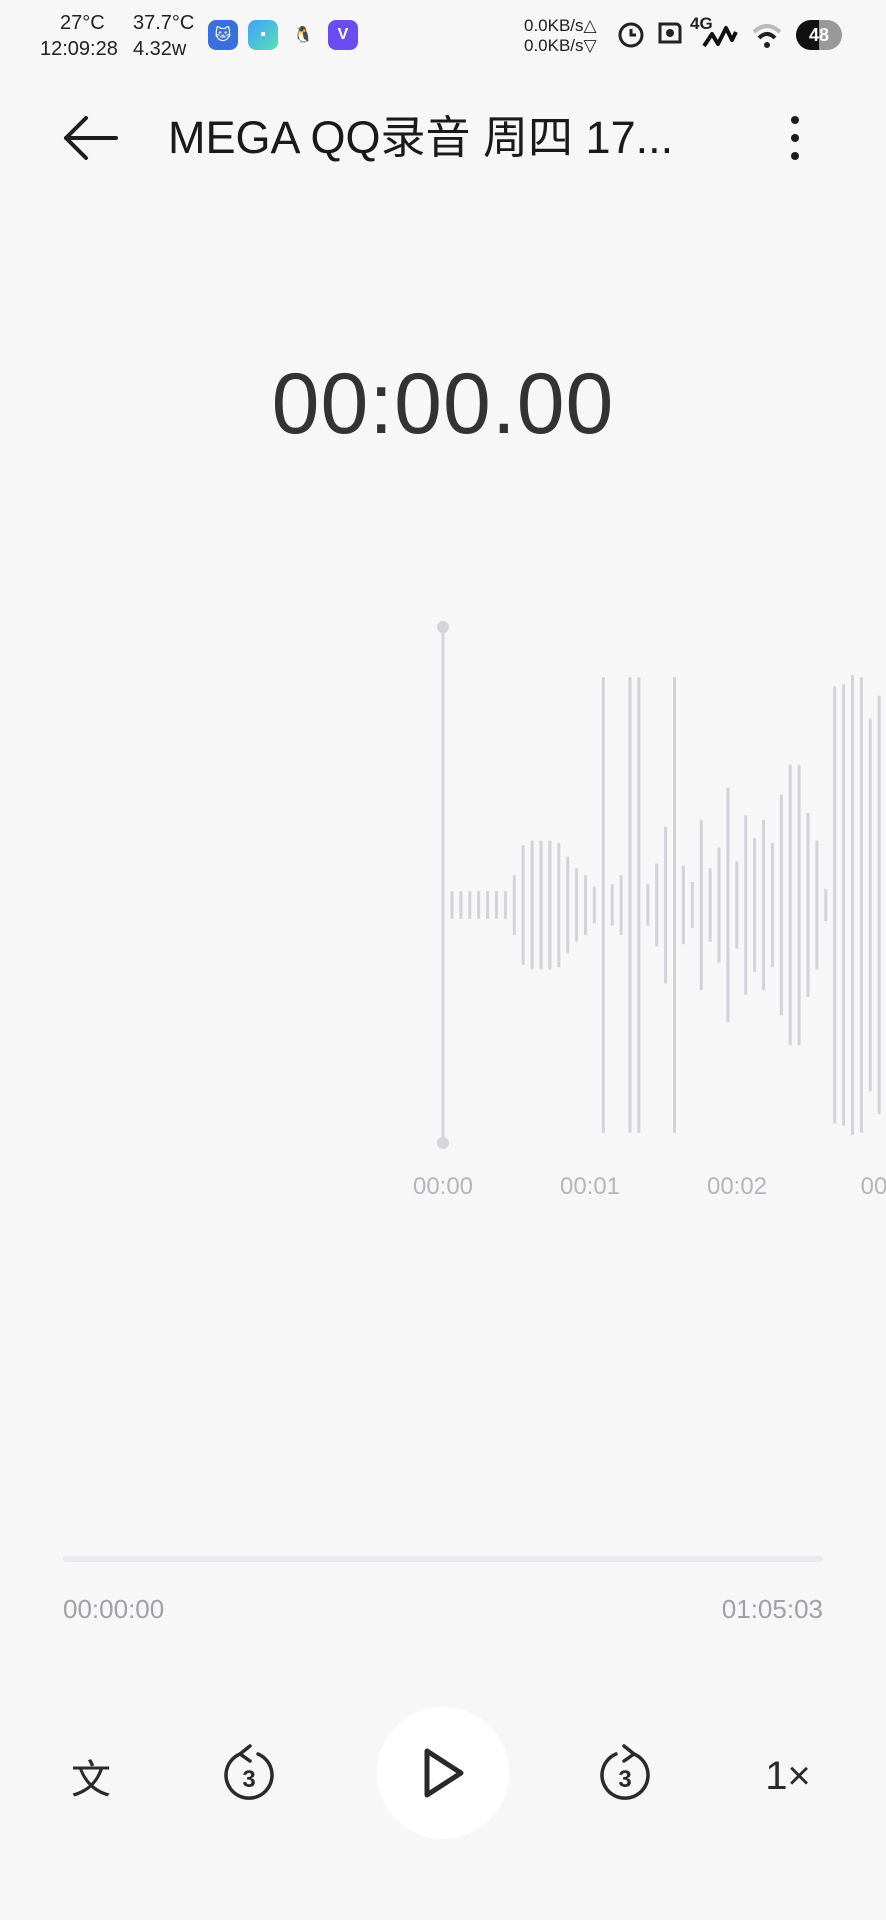  I want to click on forward-3-icon: 3, so click(625, 1772).